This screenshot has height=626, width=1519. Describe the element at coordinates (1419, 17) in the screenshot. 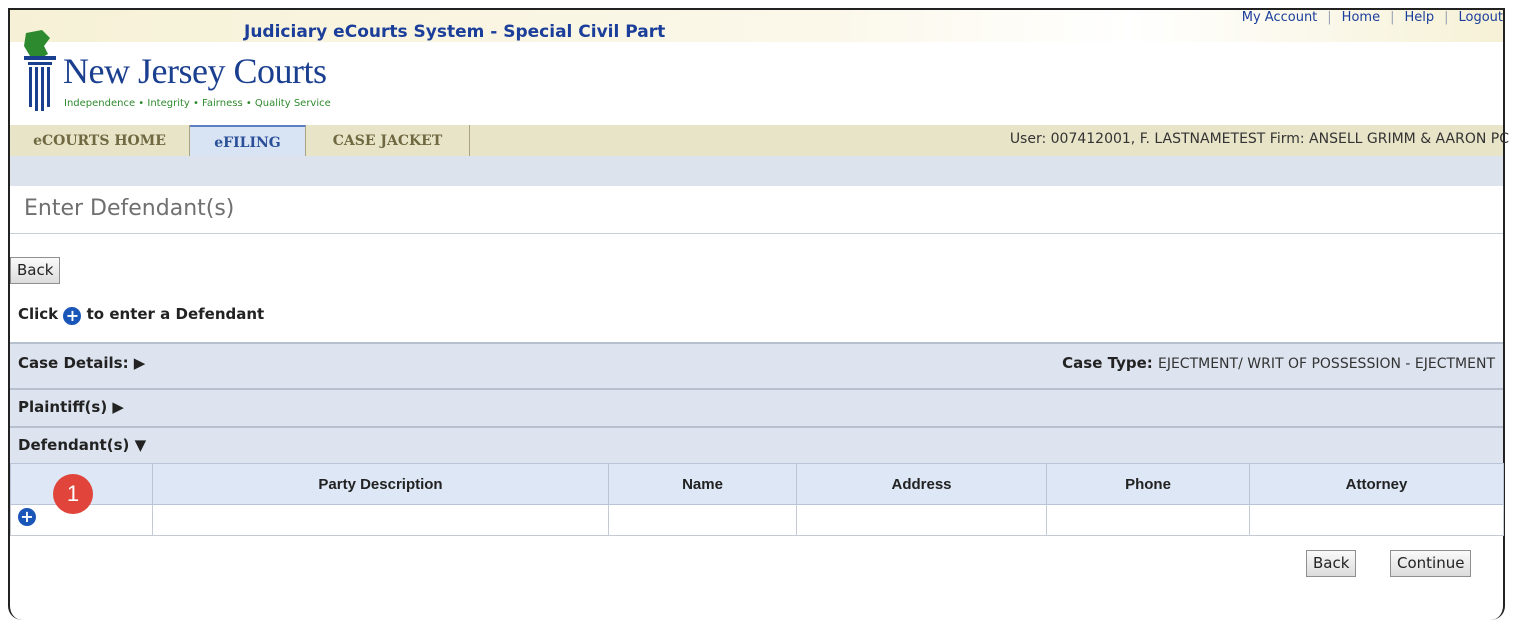

I see `help-link: Help` at that location.